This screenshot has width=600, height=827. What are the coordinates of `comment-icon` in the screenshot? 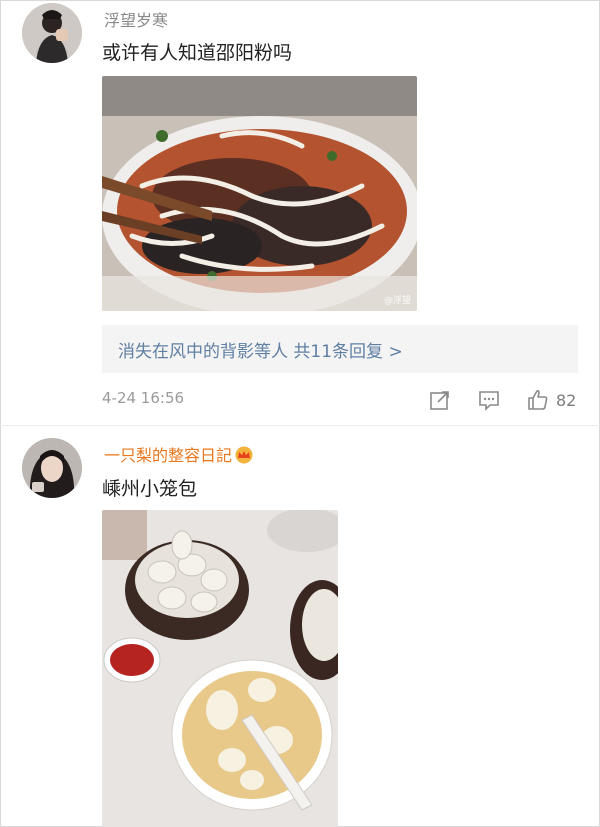 It's located at (489, 400).